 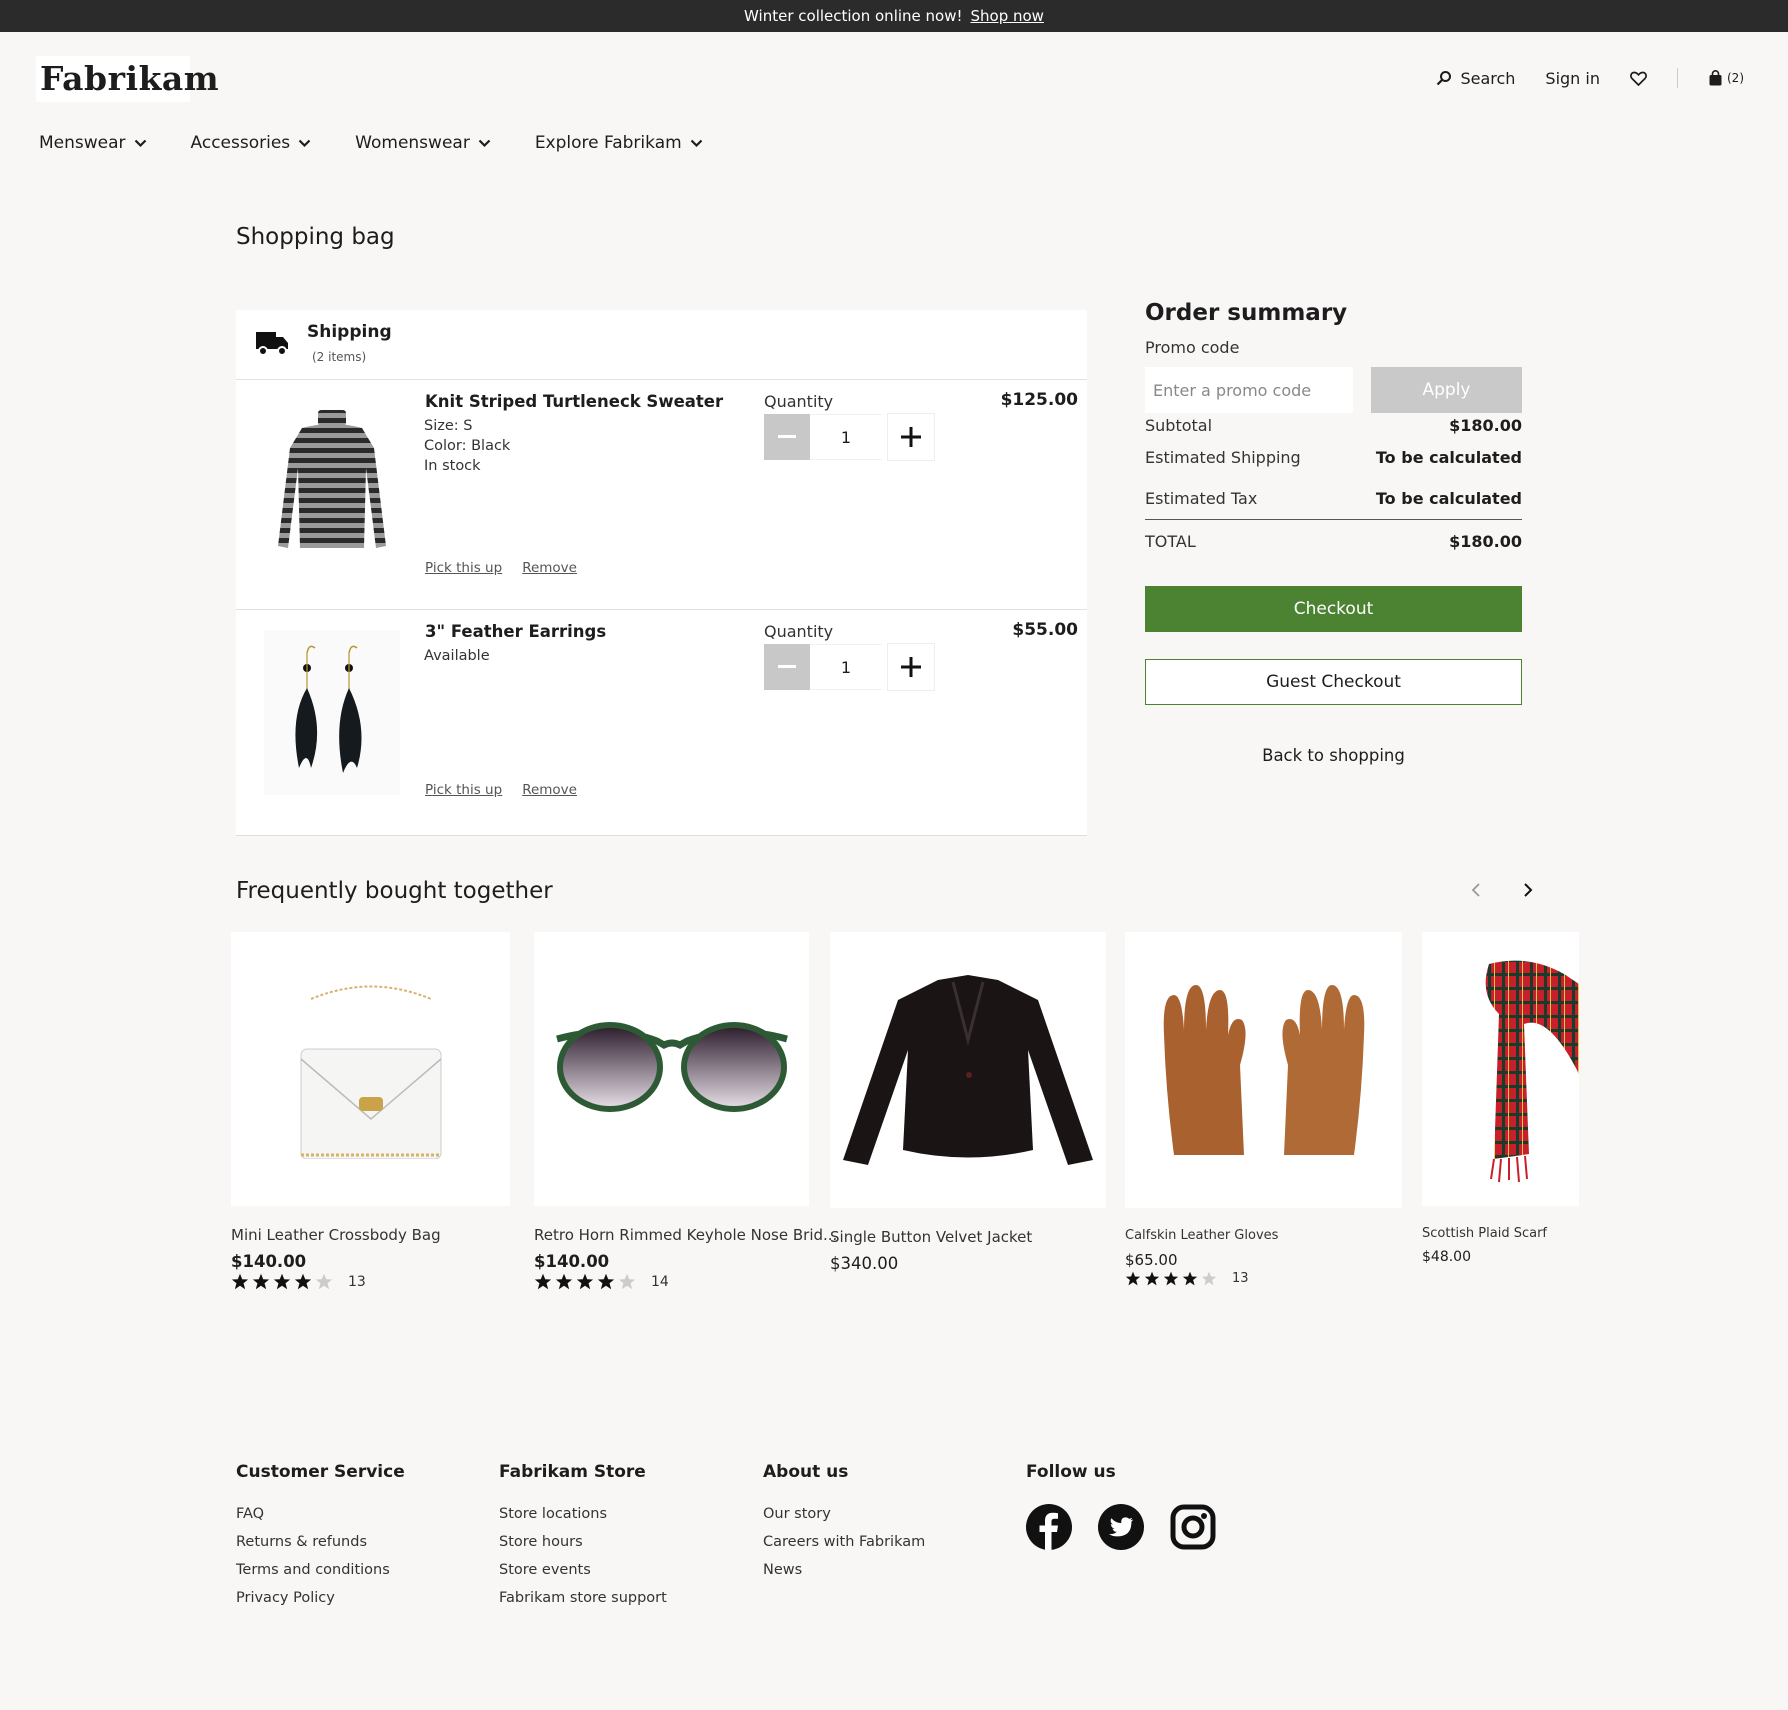 I want to click on shop-now-link: Shop now, so click(x=1007, y=16).